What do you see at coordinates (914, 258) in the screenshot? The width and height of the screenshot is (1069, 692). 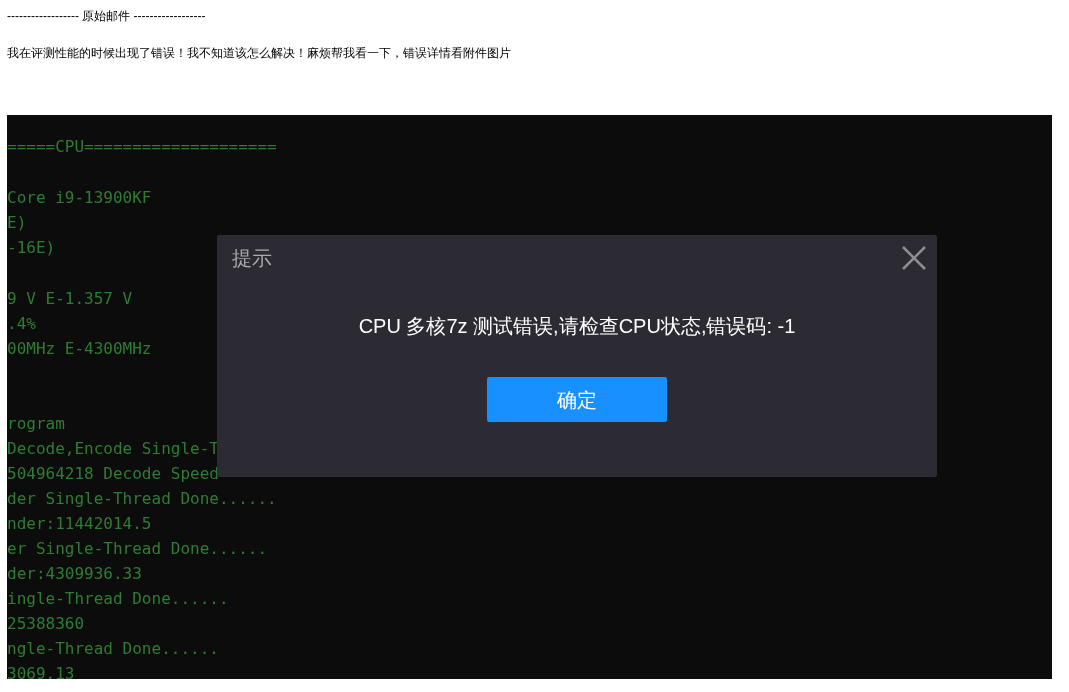 I see `close-icon` at bounding box center [914, 258].